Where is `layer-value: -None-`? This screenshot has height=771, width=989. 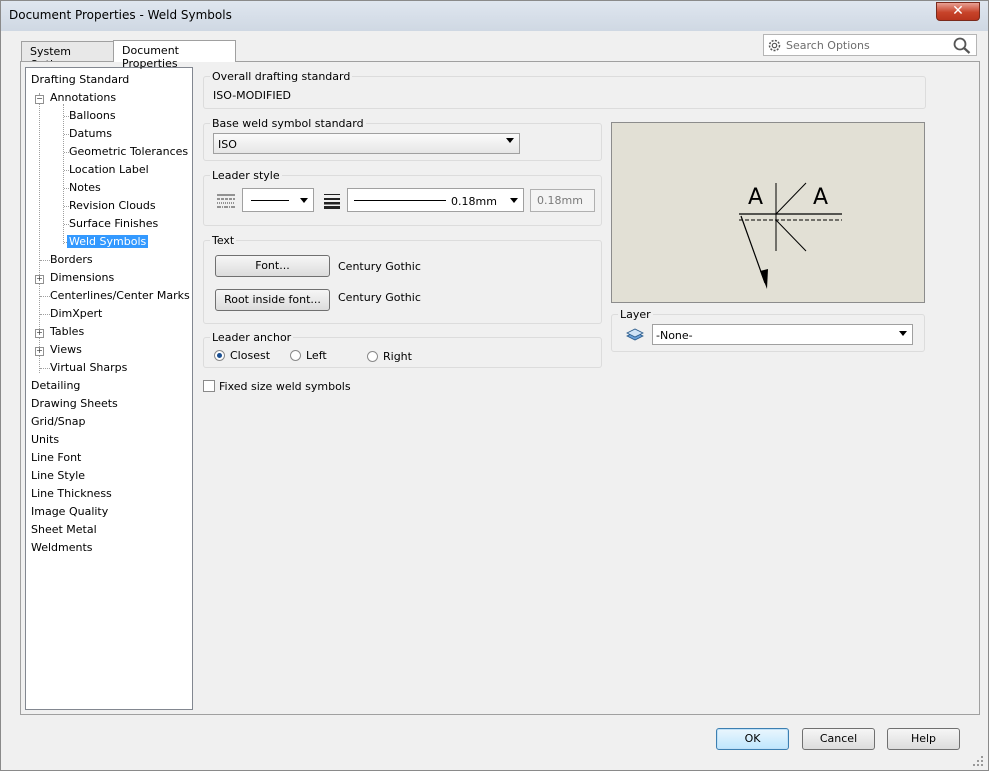
layer-value: -None- is located at coordinates (674, 335).